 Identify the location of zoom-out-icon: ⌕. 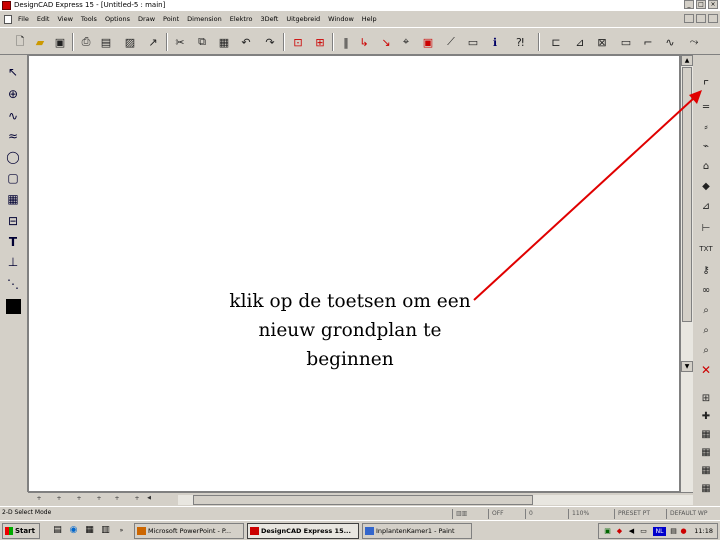
(706, 350).